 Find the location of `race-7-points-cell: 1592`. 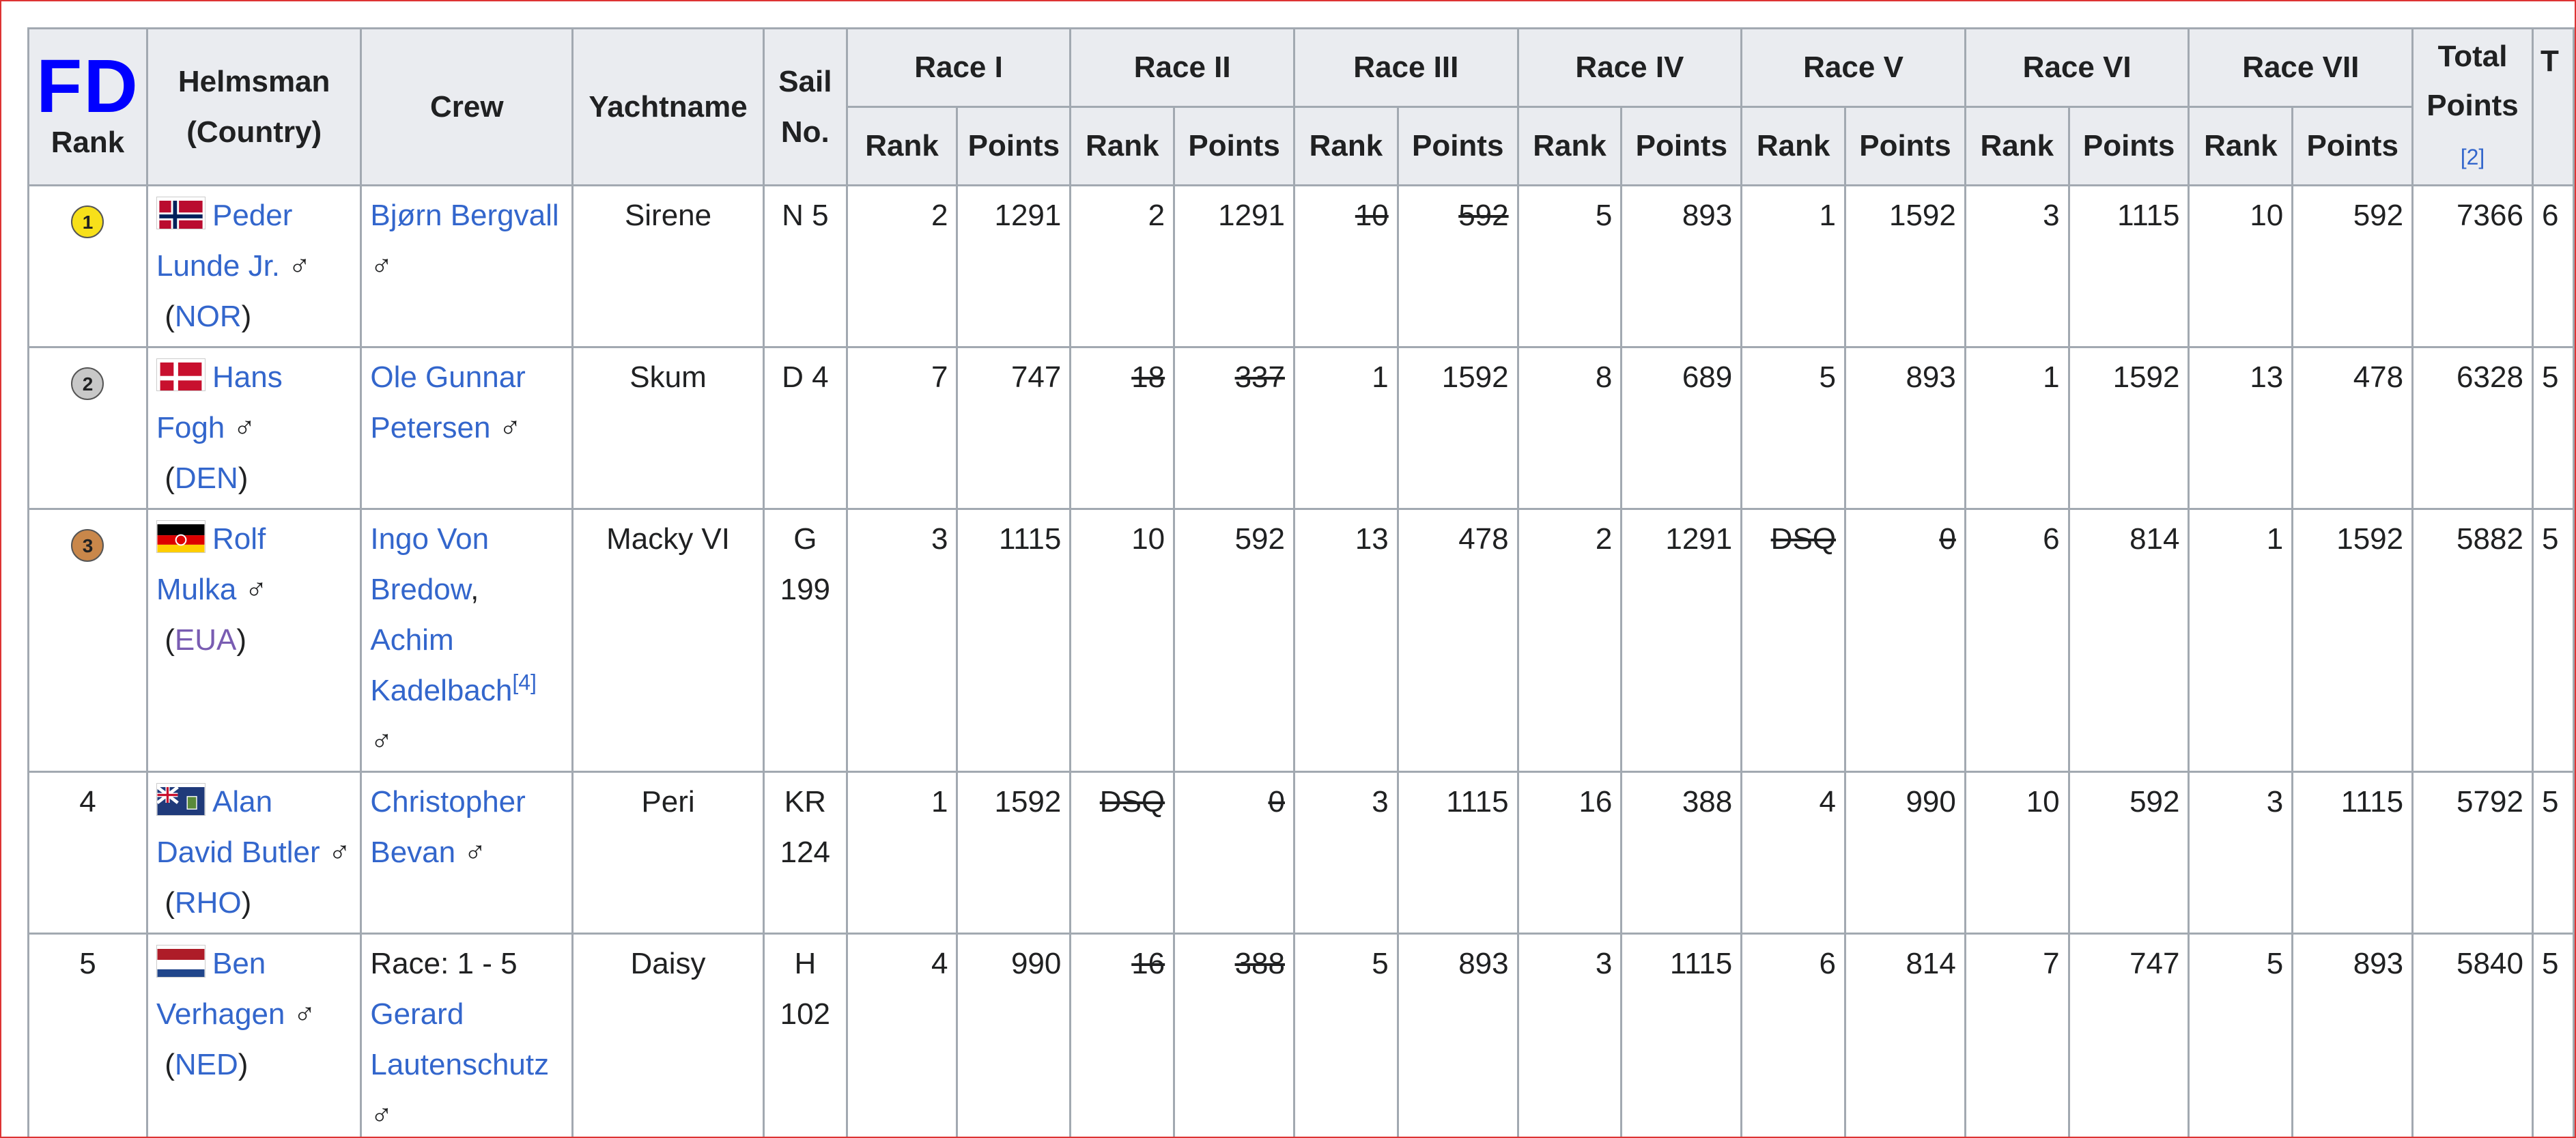

race-7-points-cell: 1592 is located at coordinates (2352, 640).